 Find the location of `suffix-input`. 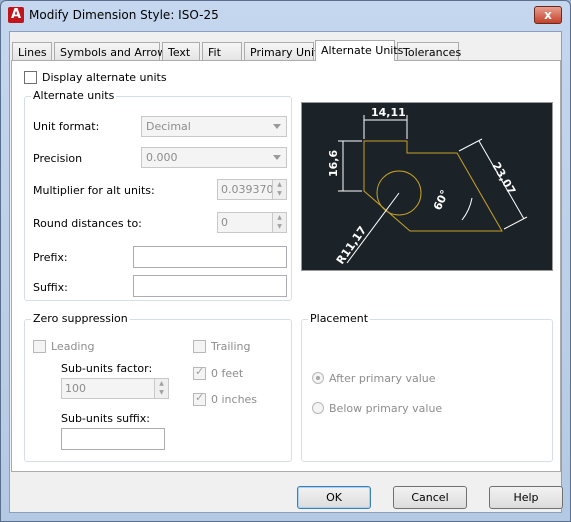

suffix-input is located at coordinates (210, 286).